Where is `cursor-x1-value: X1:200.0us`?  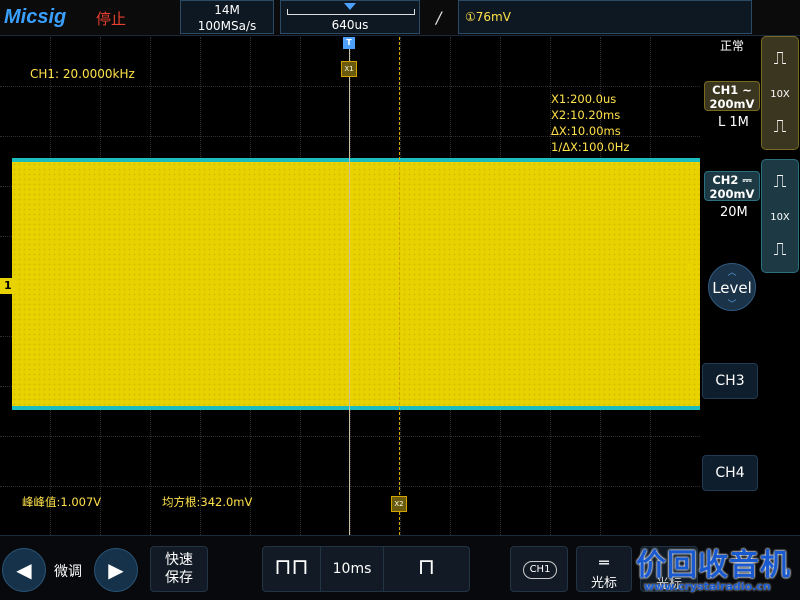
cursor-x1-value: X1:200.0us is located at coordinates (584, 99).